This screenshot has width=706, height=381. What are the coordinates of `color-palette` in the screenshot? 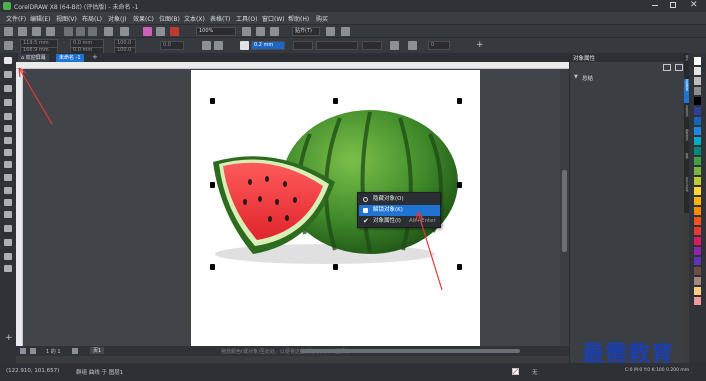 It's located at (697, 208).